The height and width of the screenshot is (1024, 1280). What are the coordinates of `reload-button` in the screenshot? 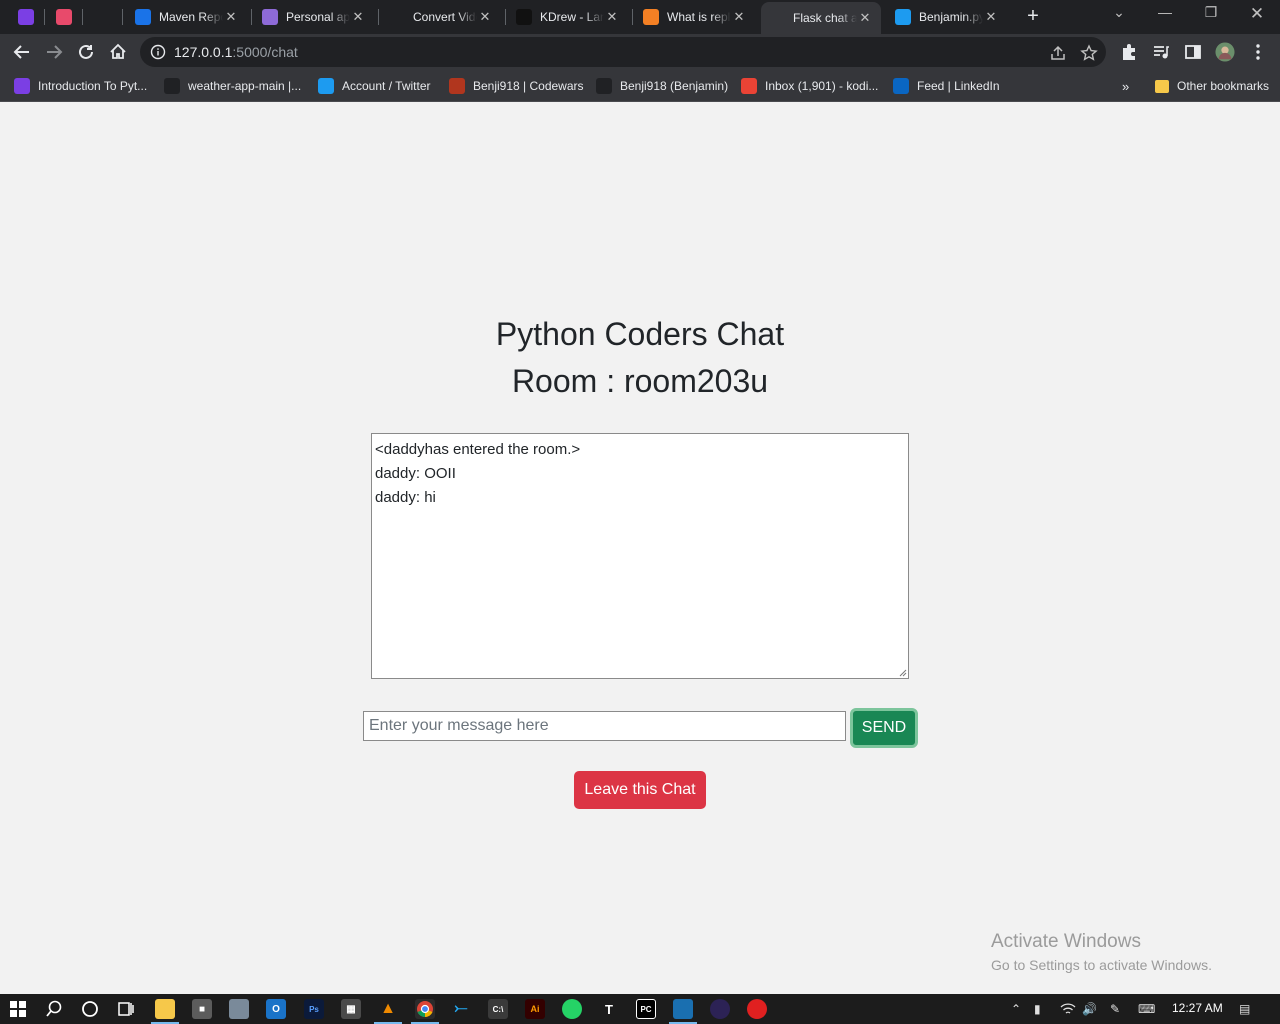 It's located at (86, 52).